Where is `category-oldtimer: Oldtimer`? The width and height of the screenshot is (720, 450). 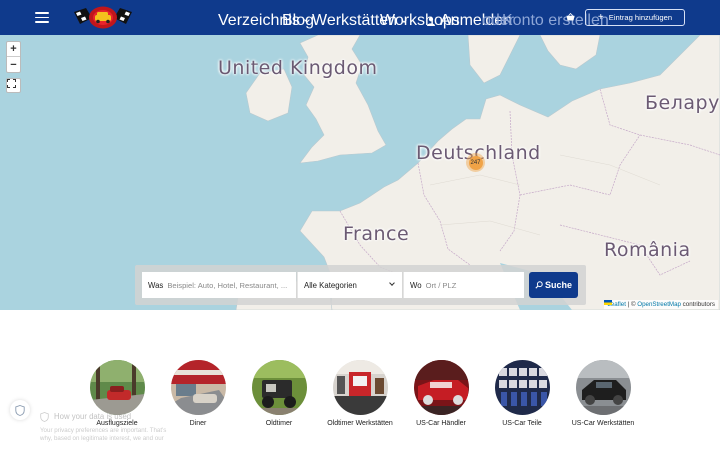
category-oldtimer: Oldtimer is located at coordinates (279, 393).